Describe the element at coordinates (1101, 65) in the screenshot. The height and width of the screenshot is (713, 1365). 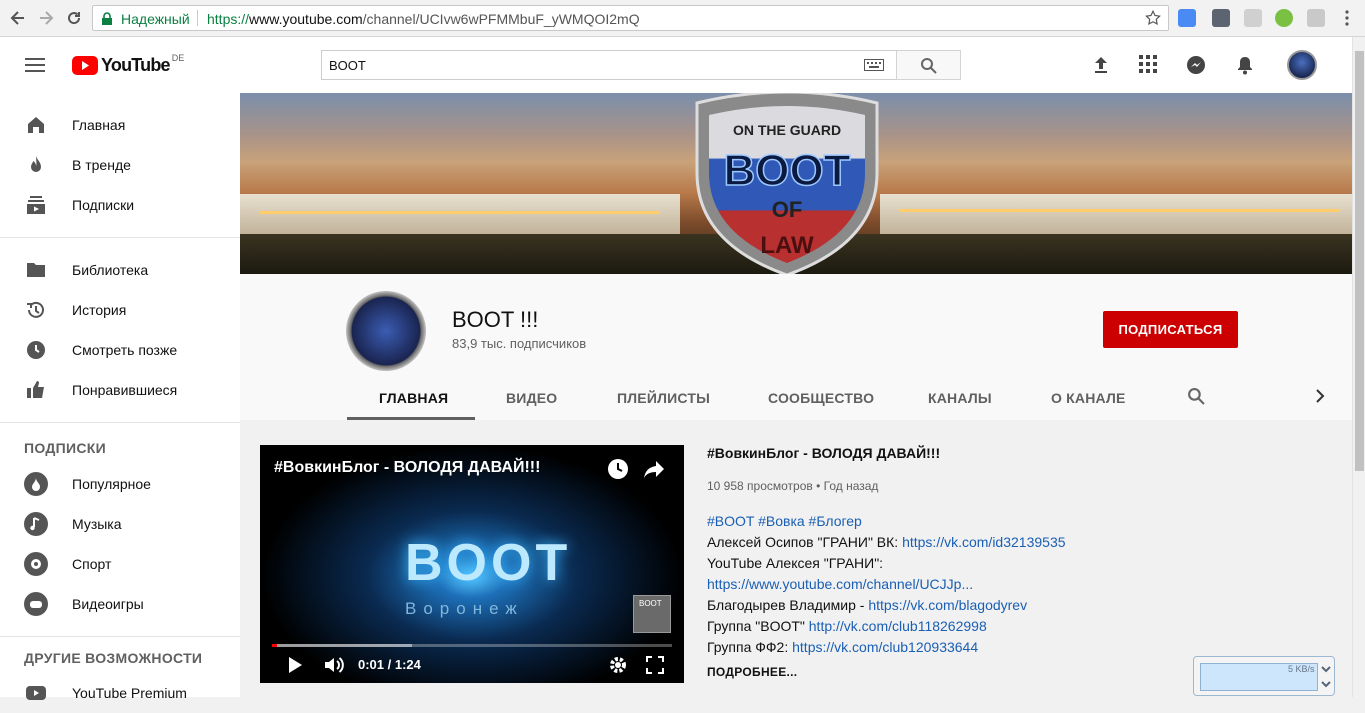
I see `upload-icon` at that location.